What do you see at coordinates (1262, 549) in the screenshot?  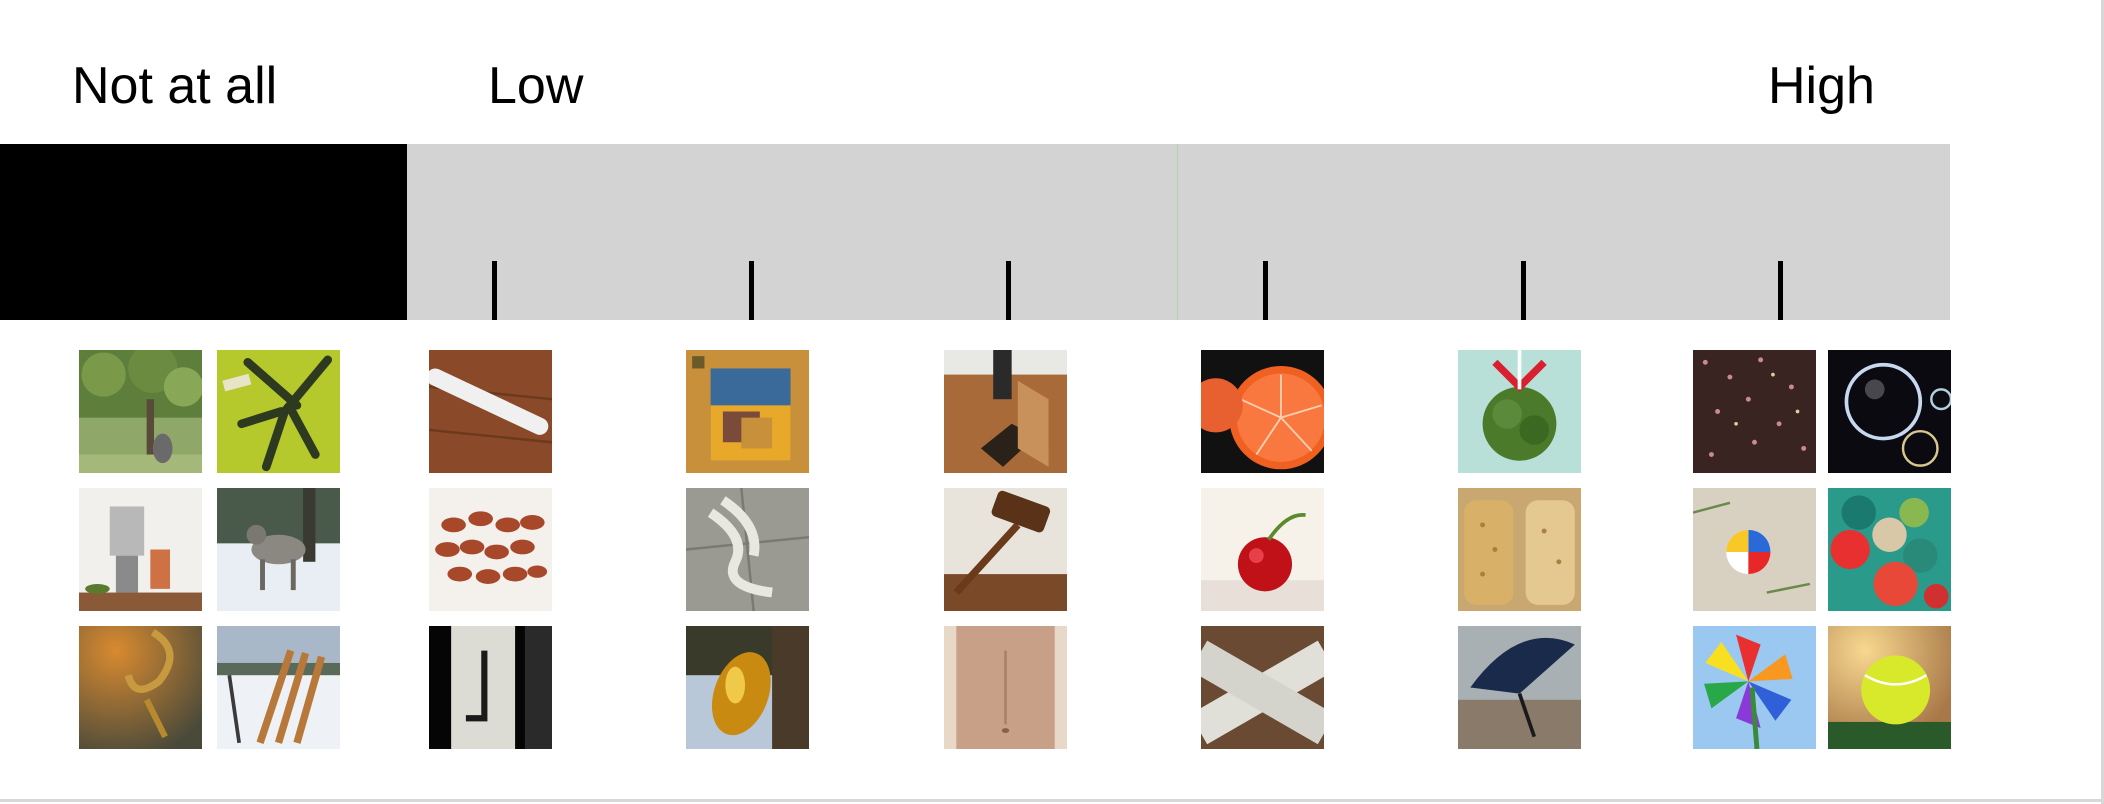 I see `cherry-image` at bounding box center [1262, 549].